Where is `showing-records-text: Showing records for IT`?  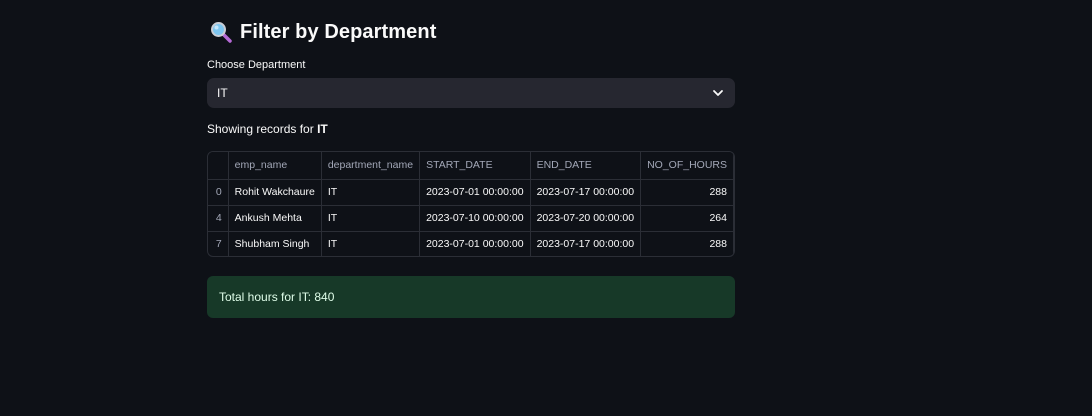
showing-records-text: Showing records for IT is located at coordinates (267, 129).